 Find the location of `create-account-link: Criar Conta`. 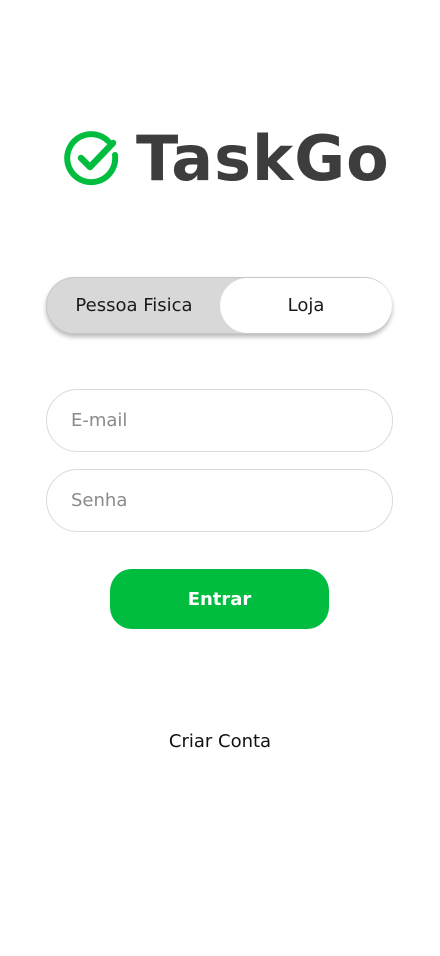

create-account-link: Criar Conta is located at coordinates (220, 741).